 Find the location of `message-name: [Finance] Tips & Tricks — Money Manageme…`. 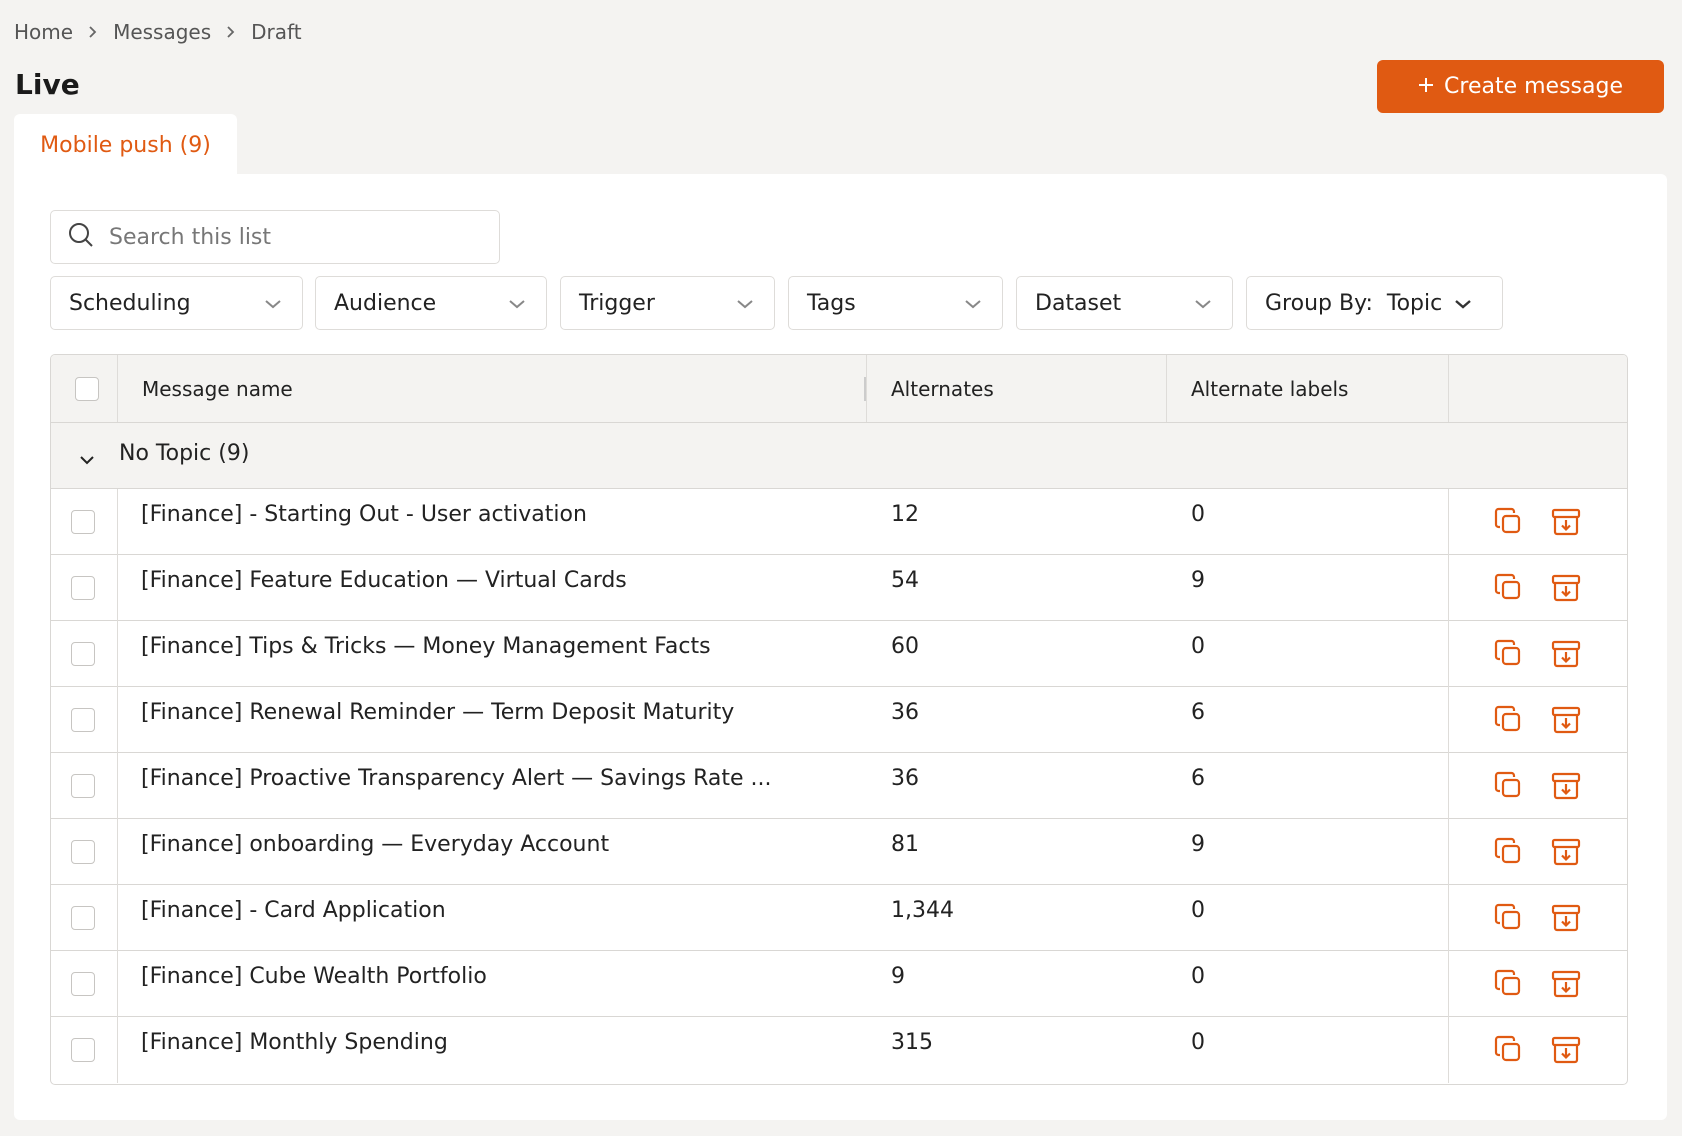

message-name: [Finance] Tips & Tricks — Money Manageme… is located at coordinates (426, 646).